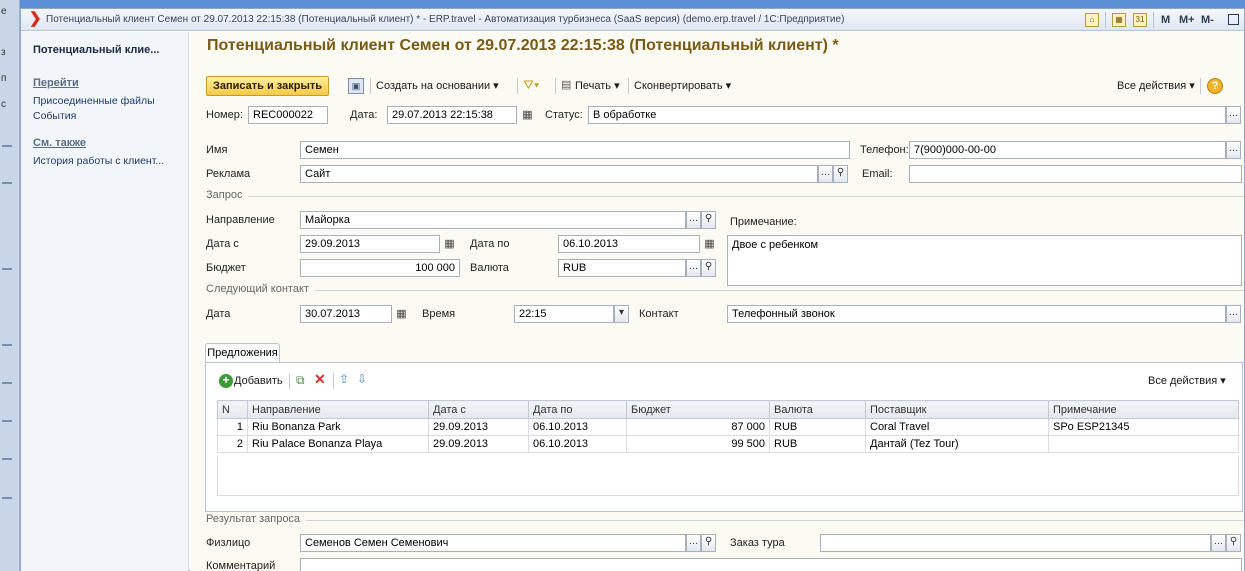  Describe the element at coordinates (232, 409) in the screenshot. I see `column-header: N` at that location.